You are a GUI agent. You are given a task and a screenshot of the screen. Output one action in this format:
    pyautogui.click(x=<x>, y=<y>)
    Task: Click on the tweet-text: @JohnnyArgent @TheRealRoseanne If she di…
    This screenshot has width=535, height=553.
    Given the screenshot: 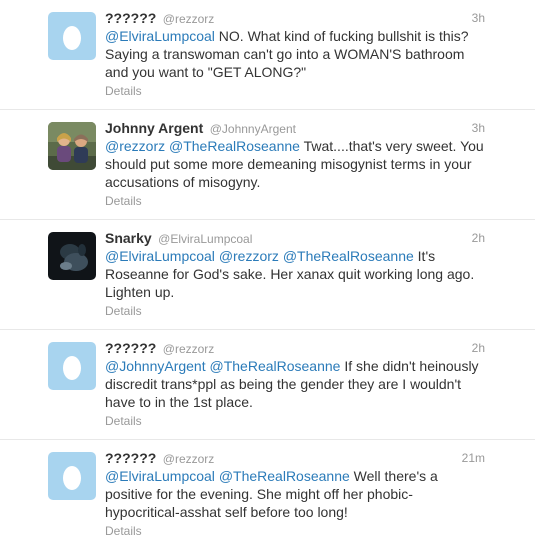 What is the action you would take?
    pyautogui.click(x=295, y=384)
    